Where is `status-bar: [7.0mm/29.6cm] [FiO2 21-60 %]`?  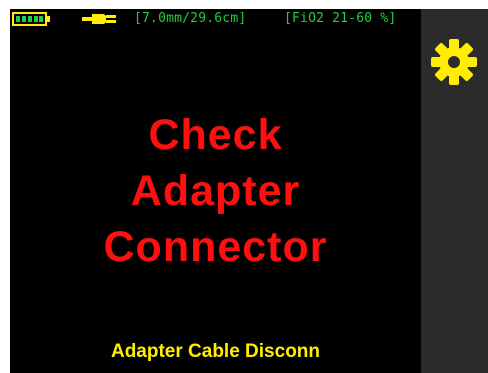
status-bar: [7.0mm/29.6cm] [FiO2 21-60 %] is located at coordinates (215, 20).